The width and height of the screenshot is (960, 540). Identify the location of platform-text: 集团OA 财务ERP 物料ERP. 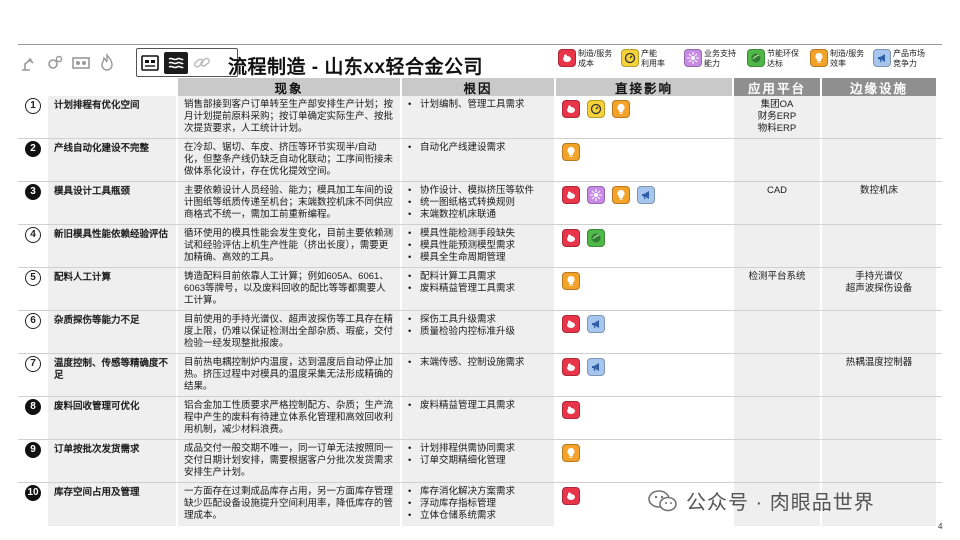
(777, 117).